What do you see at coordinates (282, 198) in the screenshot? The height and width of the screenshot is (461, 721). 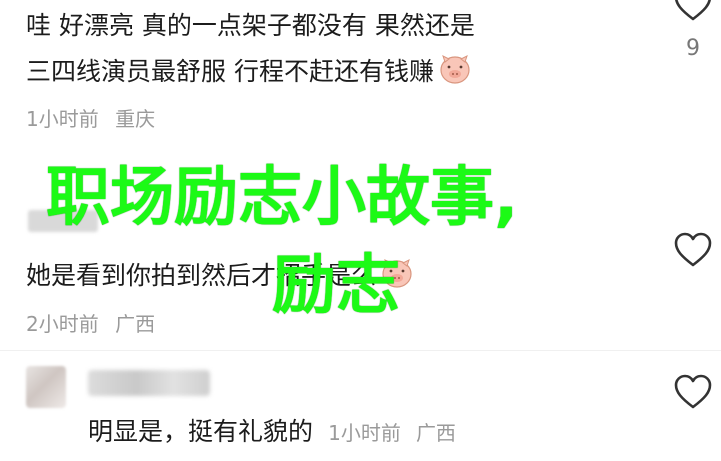 I see `overlay-title-line-1: 职场励志小故事,` at bounding box center [282, 198].